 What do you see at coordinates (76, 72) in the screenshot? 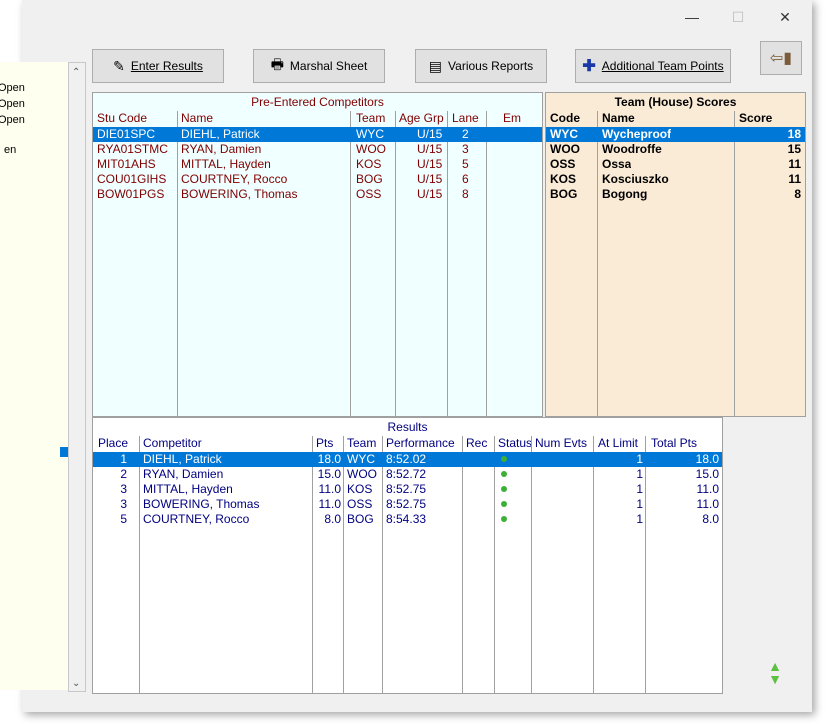
I see `scroll-up-icon: ⌃` at bounding box center [76, 72].